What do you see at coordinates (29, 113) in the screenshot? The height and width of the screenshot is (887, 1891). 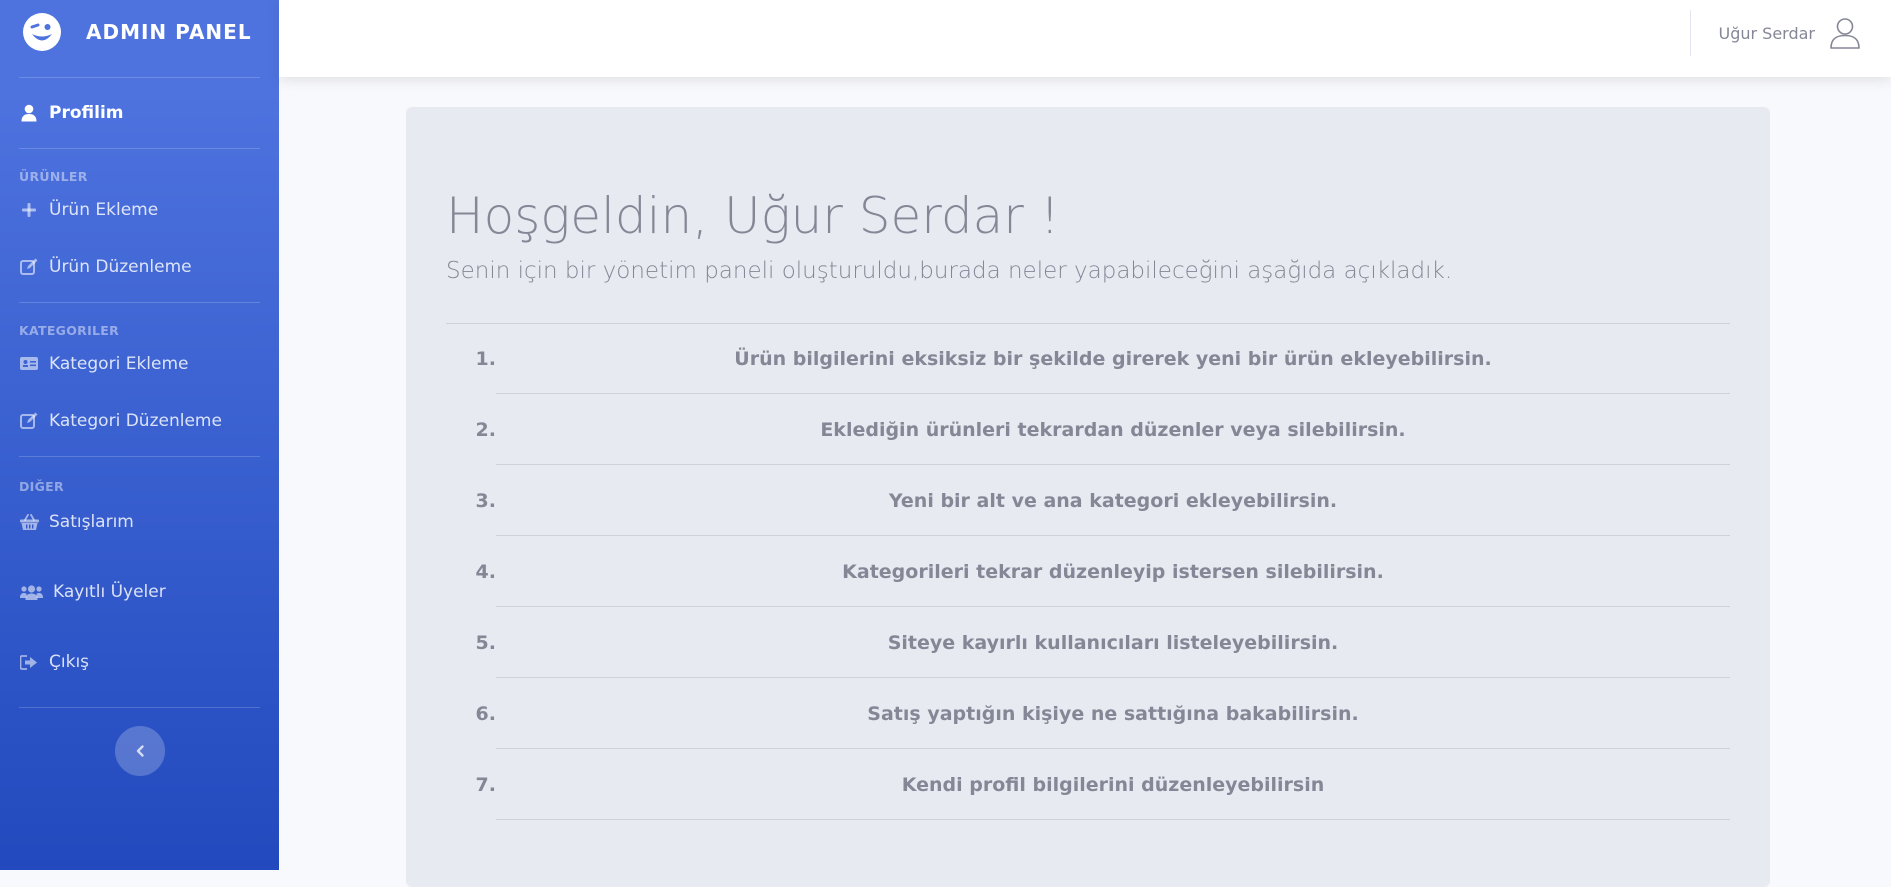 I see `user-icon` at bounding box center [29, 113].